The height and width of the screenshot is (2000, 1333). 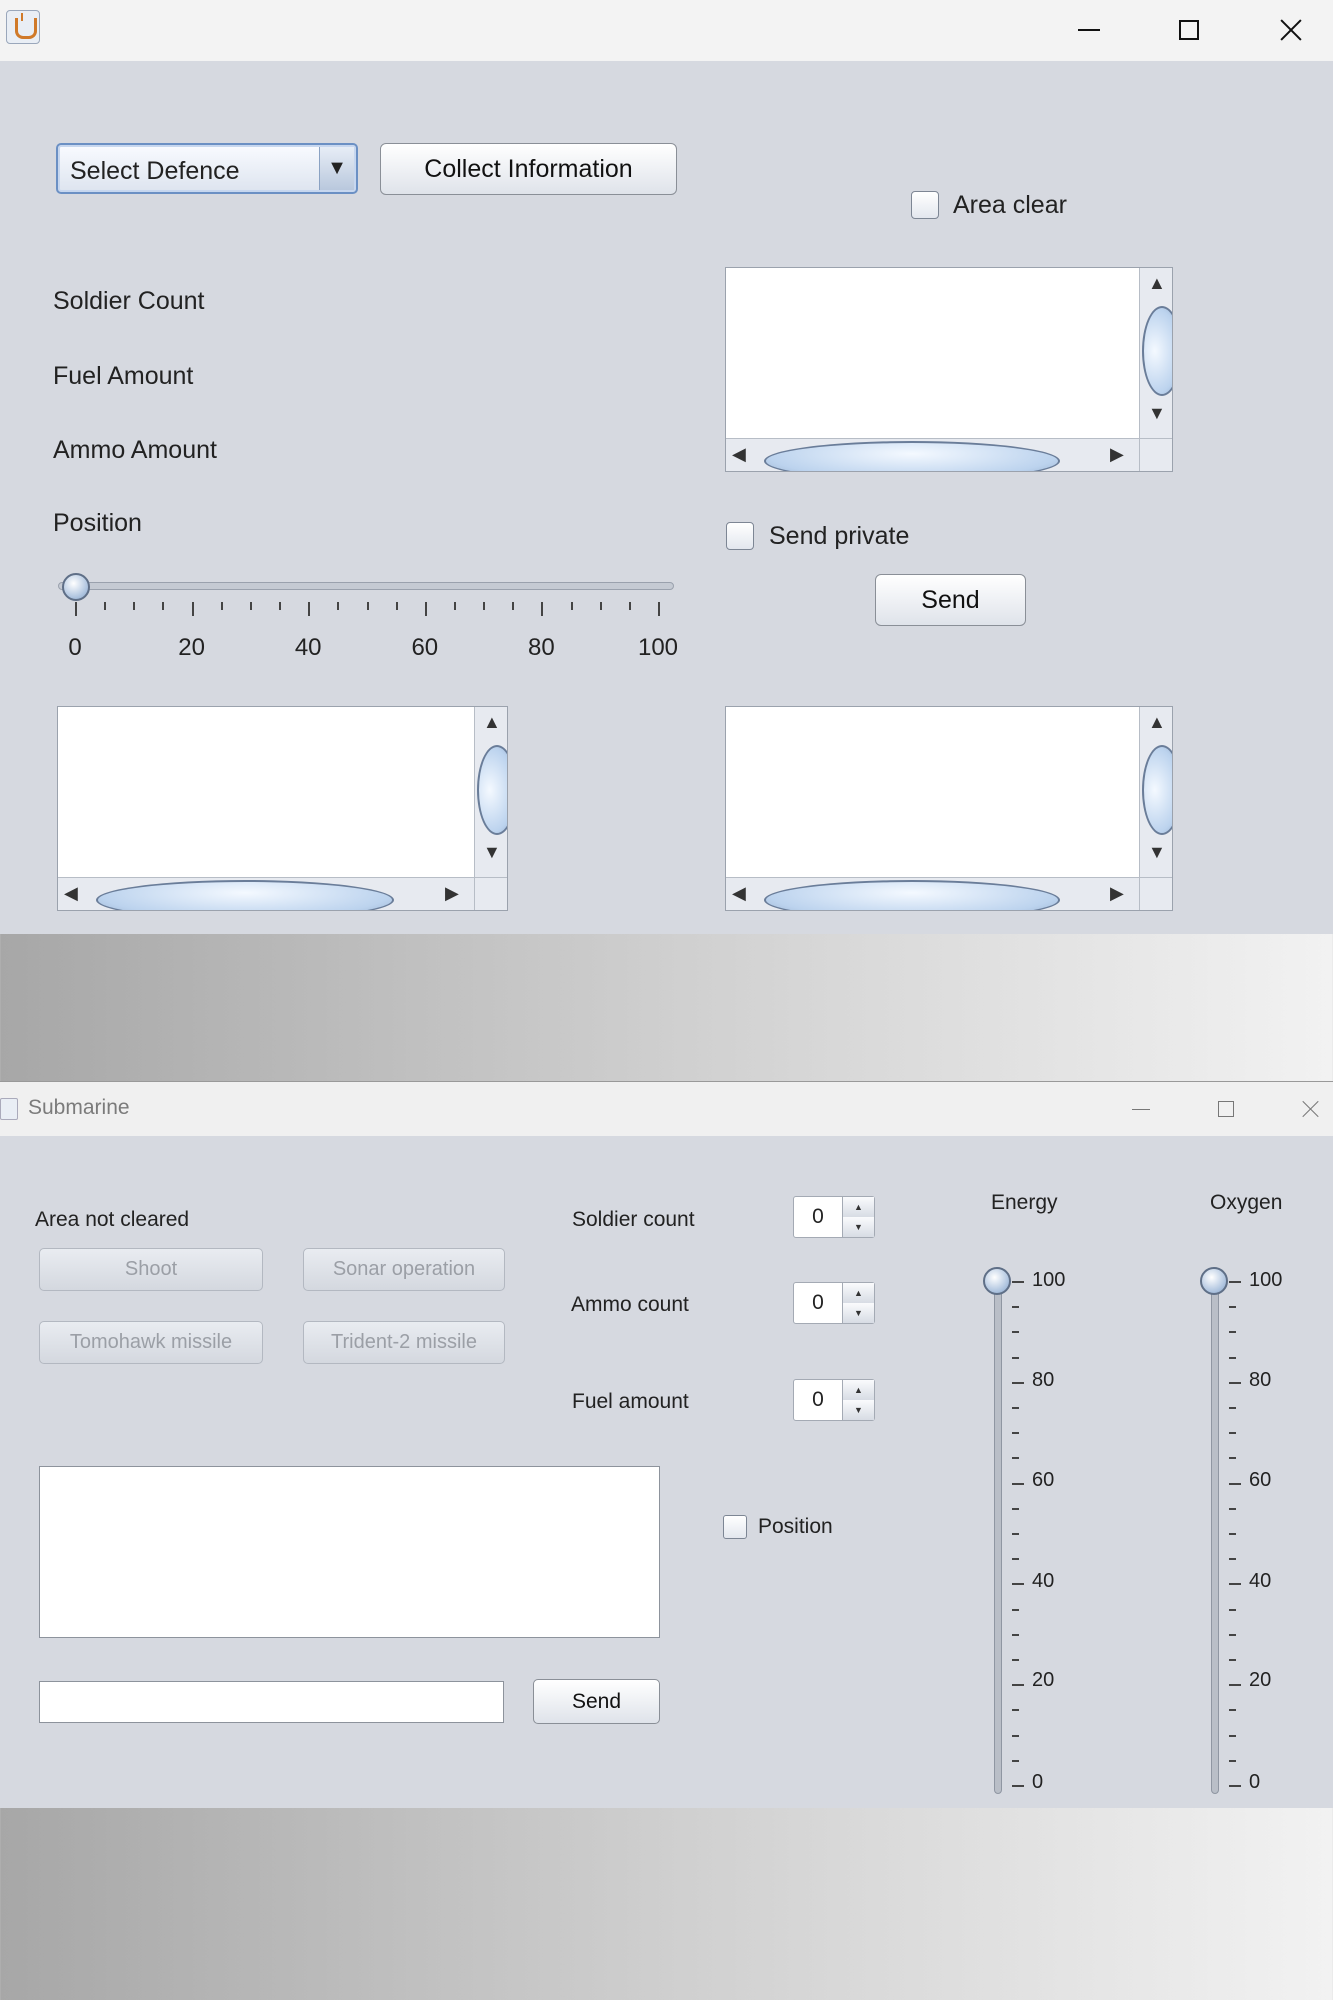 I want to click on message-input, so click(x=271, y=1702).